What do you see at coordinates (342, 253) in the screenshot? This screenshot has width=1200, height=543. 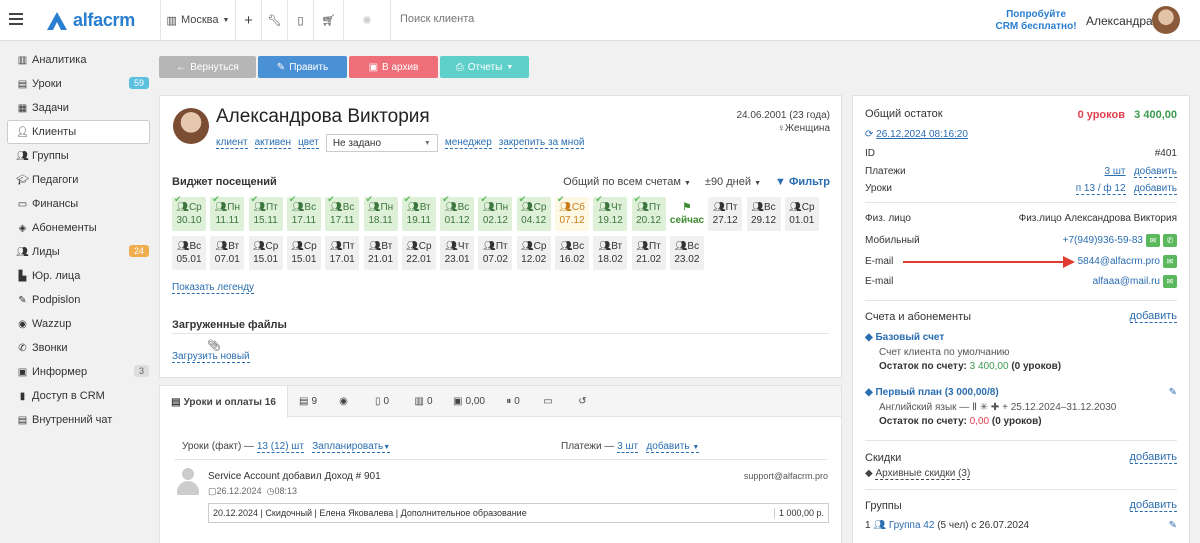 I see `attendance-tile: 👥︎Пт 17.01` at bounding box center [342, 253].